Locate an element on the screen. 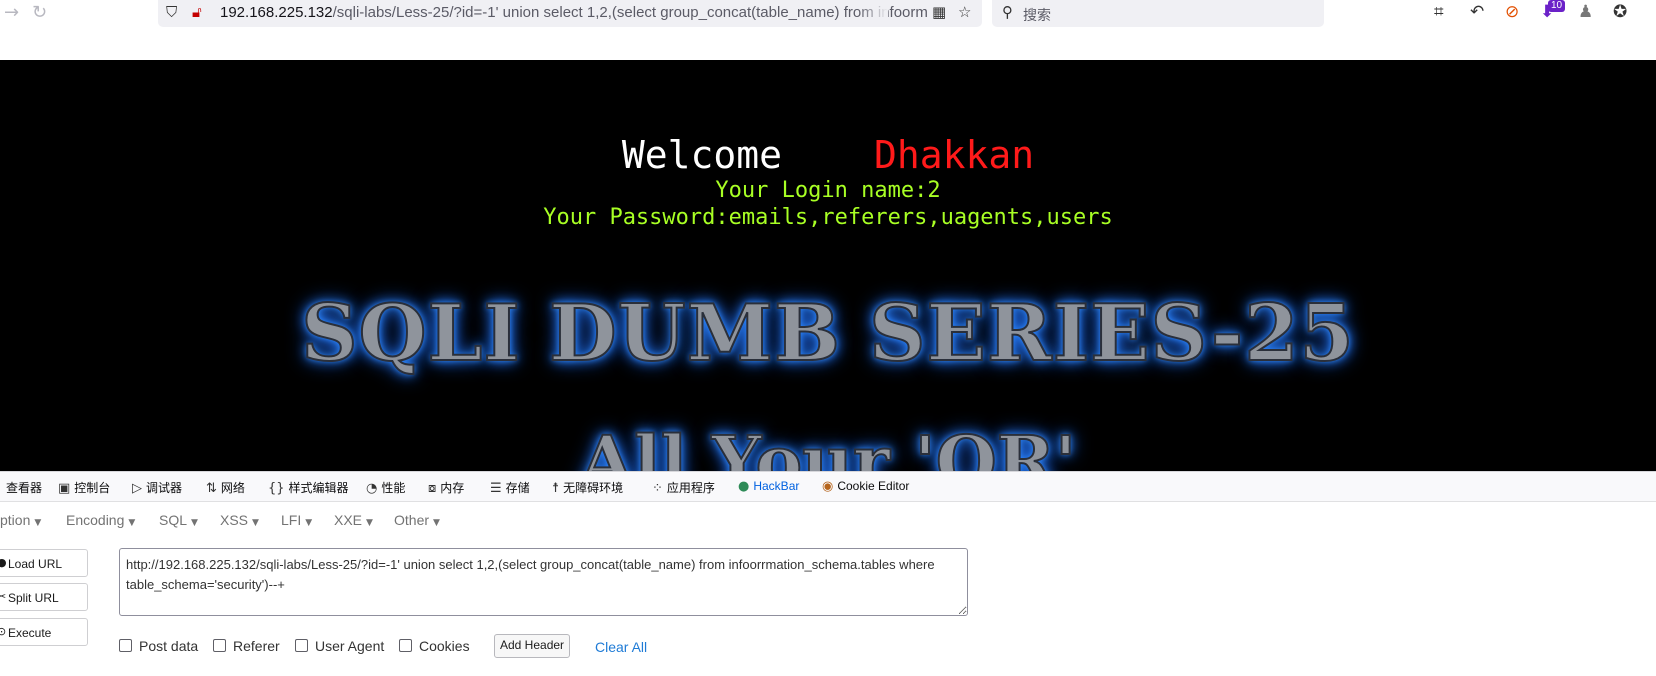 The width and height of the screenshot is (1656, 676). user-agent-checkbox: User Agent is located at coordinates (339, 646).